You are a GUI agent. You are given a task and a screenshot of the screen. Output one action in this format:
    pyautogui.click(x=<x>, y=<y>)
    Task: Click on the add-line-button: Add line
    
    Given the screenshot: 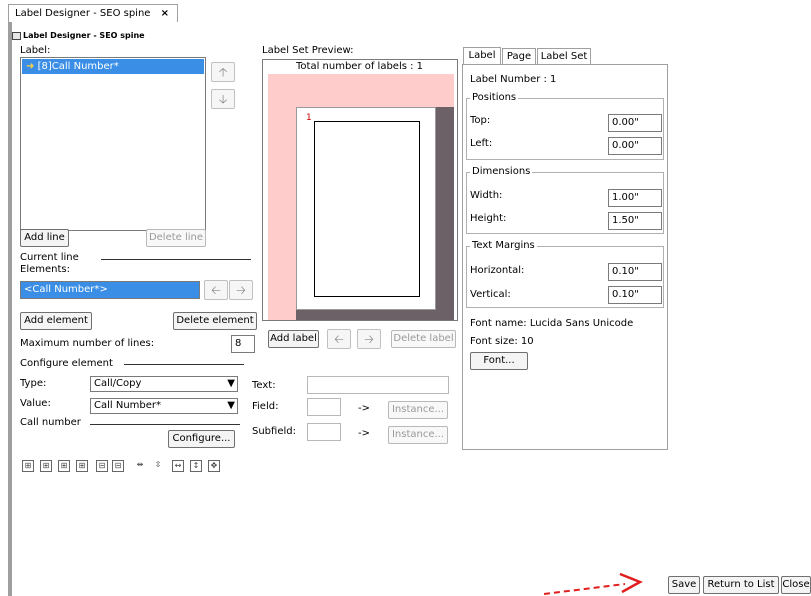 What is the action you would take?
    pyautogui.click(x=44, y=238)
    